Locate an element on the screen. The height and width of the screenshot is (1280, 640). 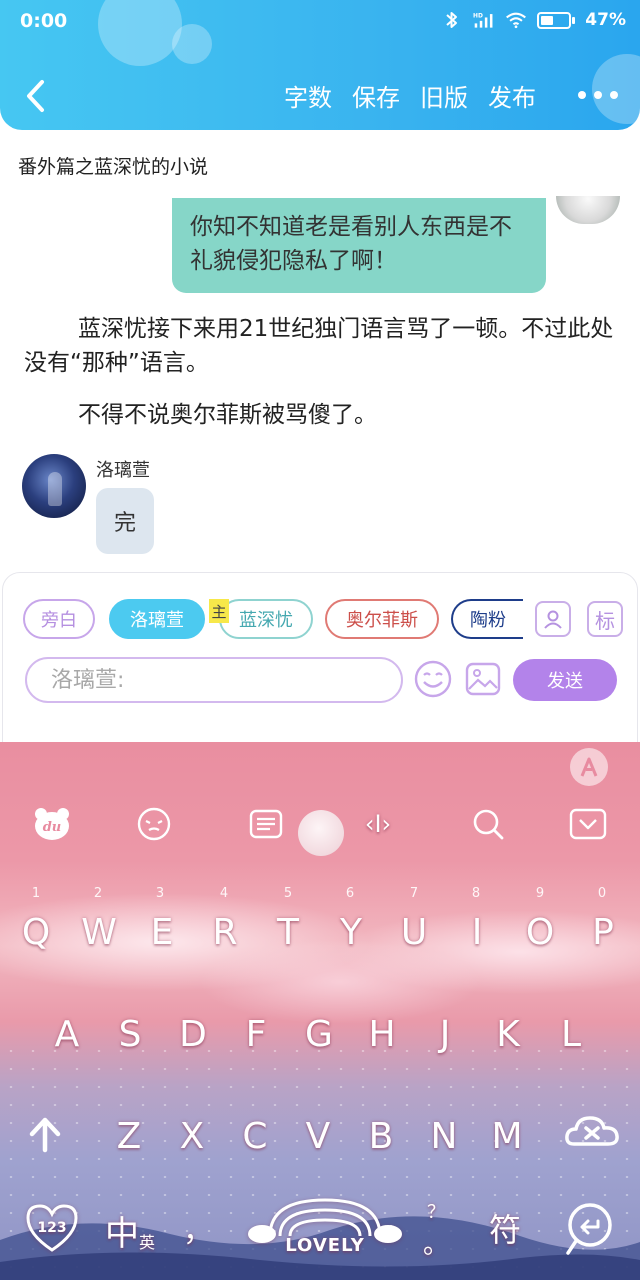
key-hint: 0 is located at coordinates (602, 893).